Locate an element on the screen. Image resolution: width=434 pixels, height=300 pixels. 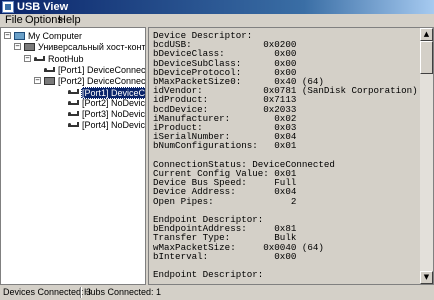
status-divider is located at coordinates (81, 292).